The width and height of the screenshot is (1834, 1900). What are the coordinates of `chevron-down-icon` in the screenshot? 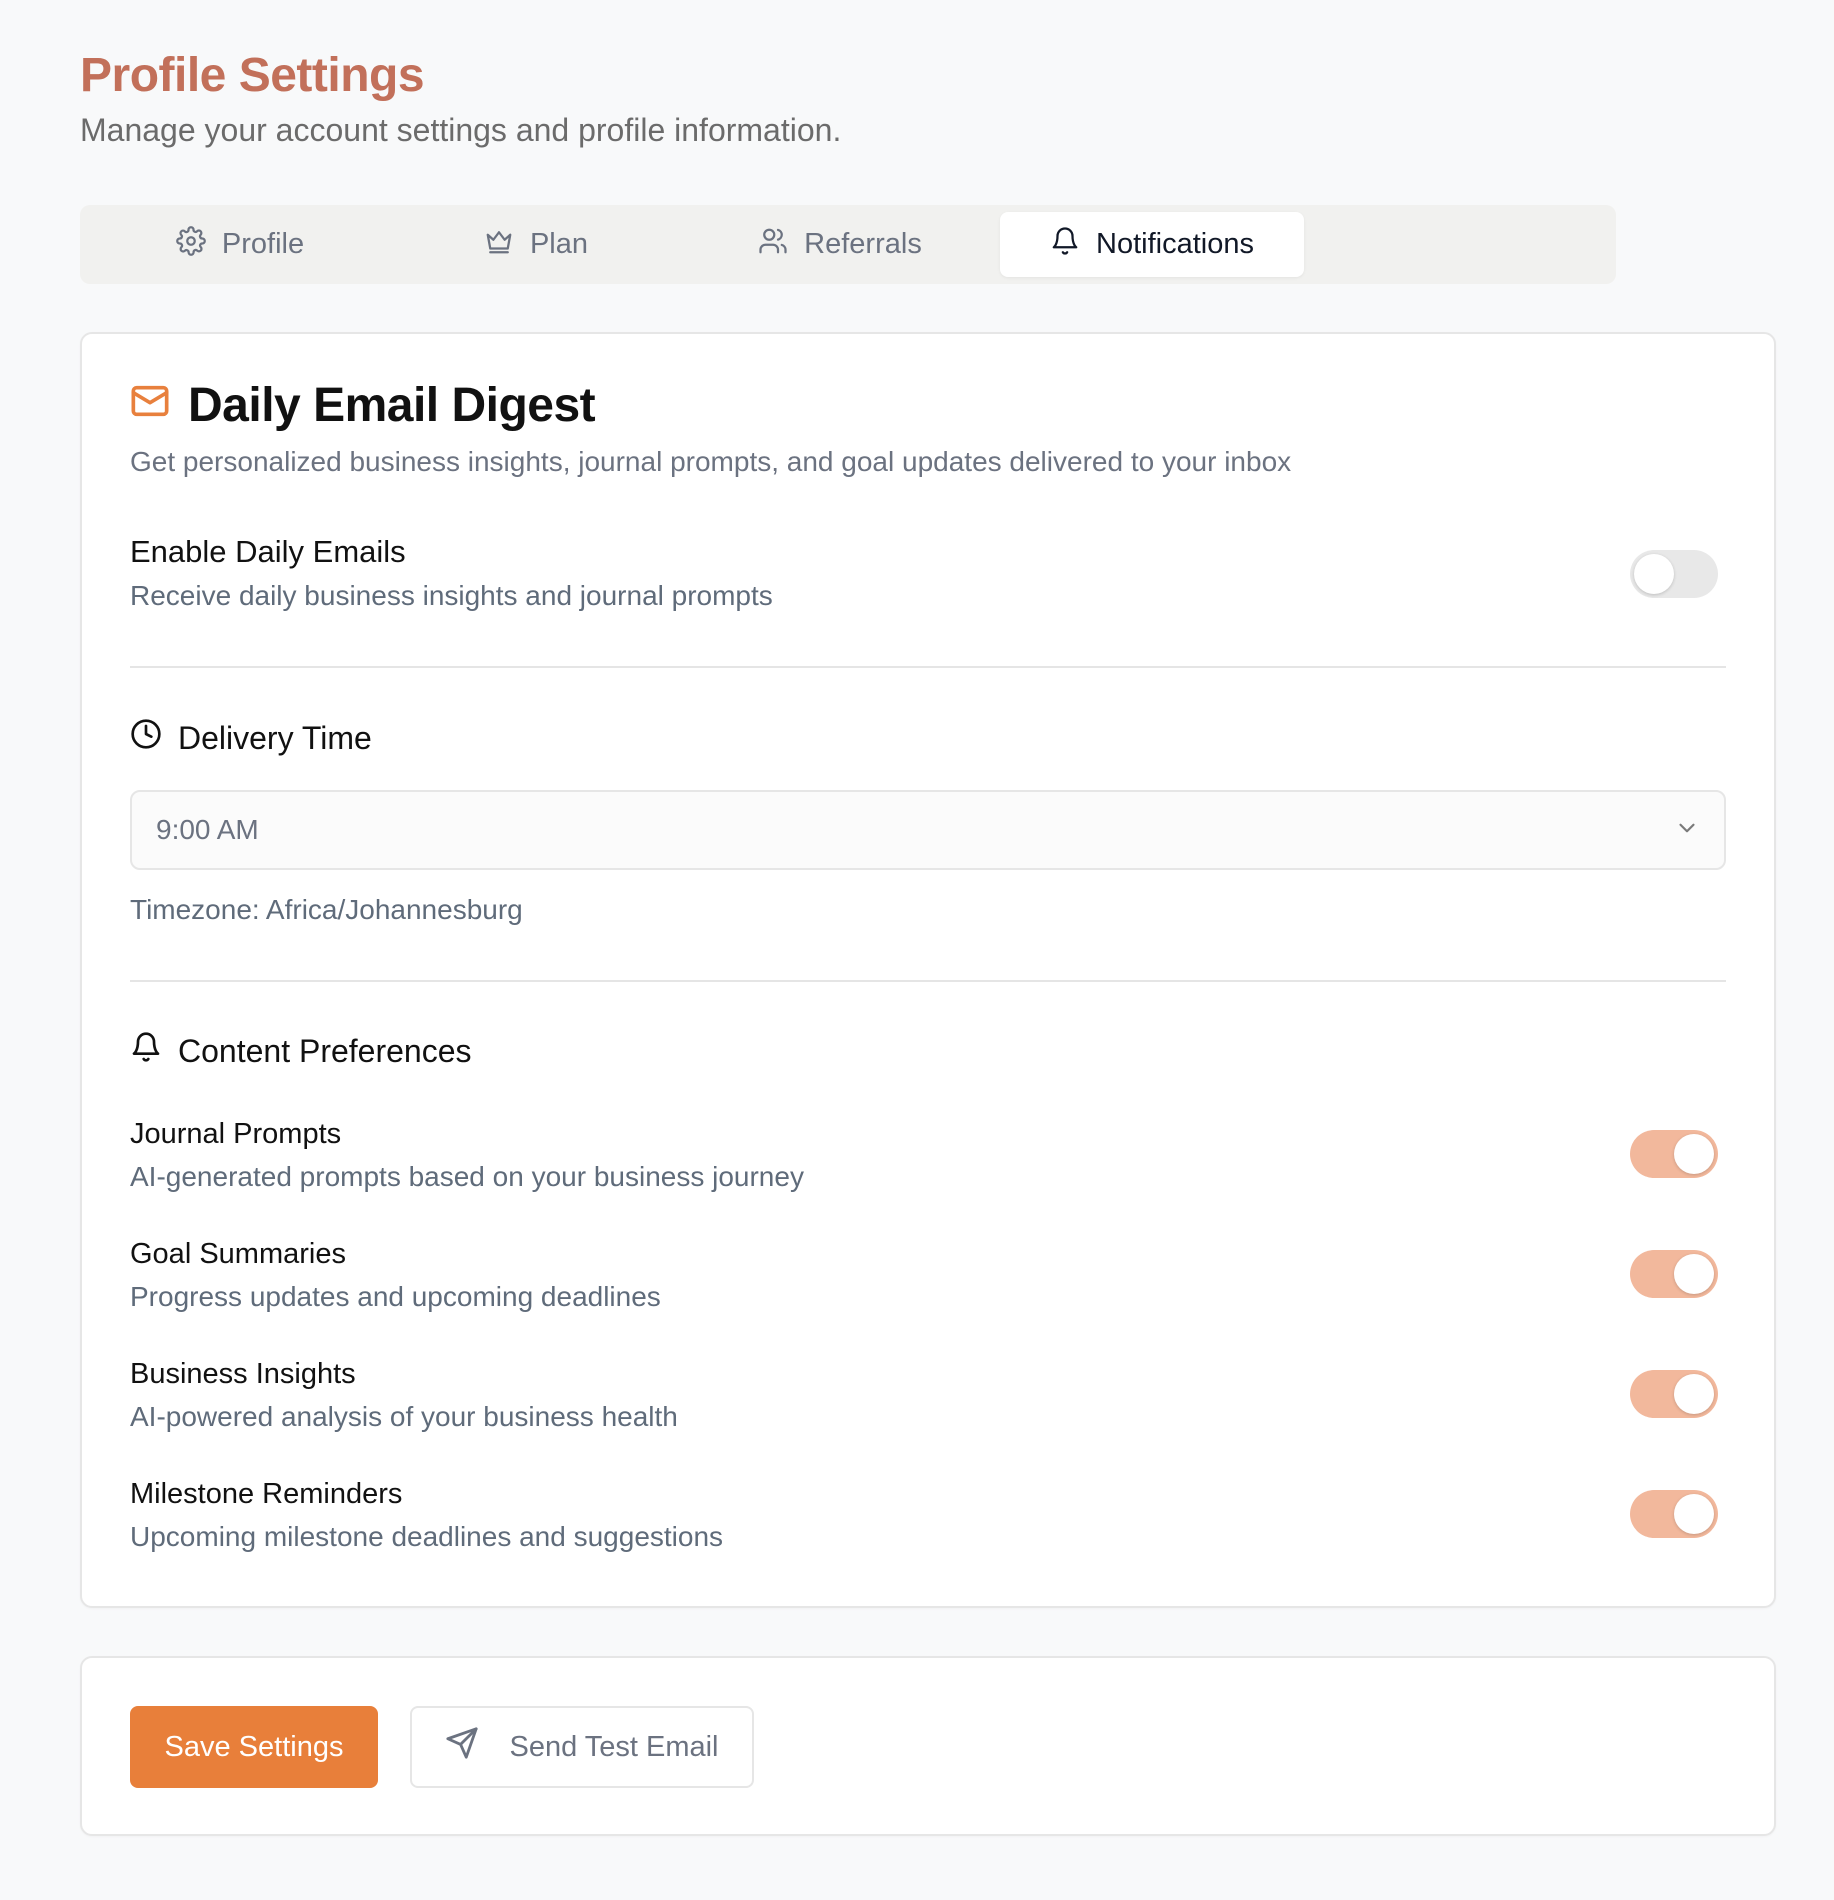 It's located at (1687, 830).